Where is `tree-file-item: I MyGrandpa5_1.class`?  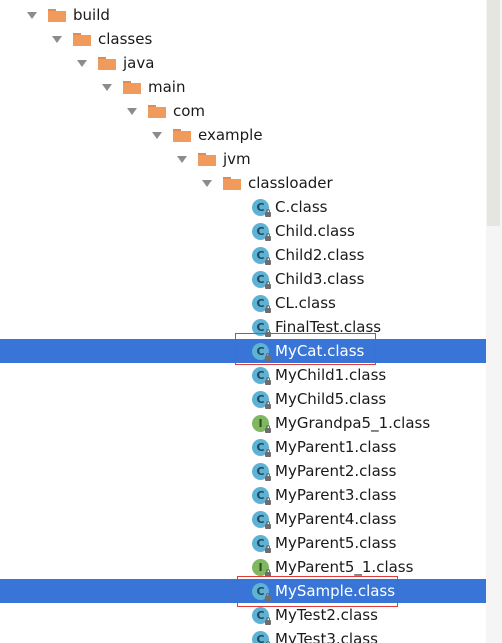 tree-file-item: I MyGrandpa5_1.class is located at coordinates (243, 423).